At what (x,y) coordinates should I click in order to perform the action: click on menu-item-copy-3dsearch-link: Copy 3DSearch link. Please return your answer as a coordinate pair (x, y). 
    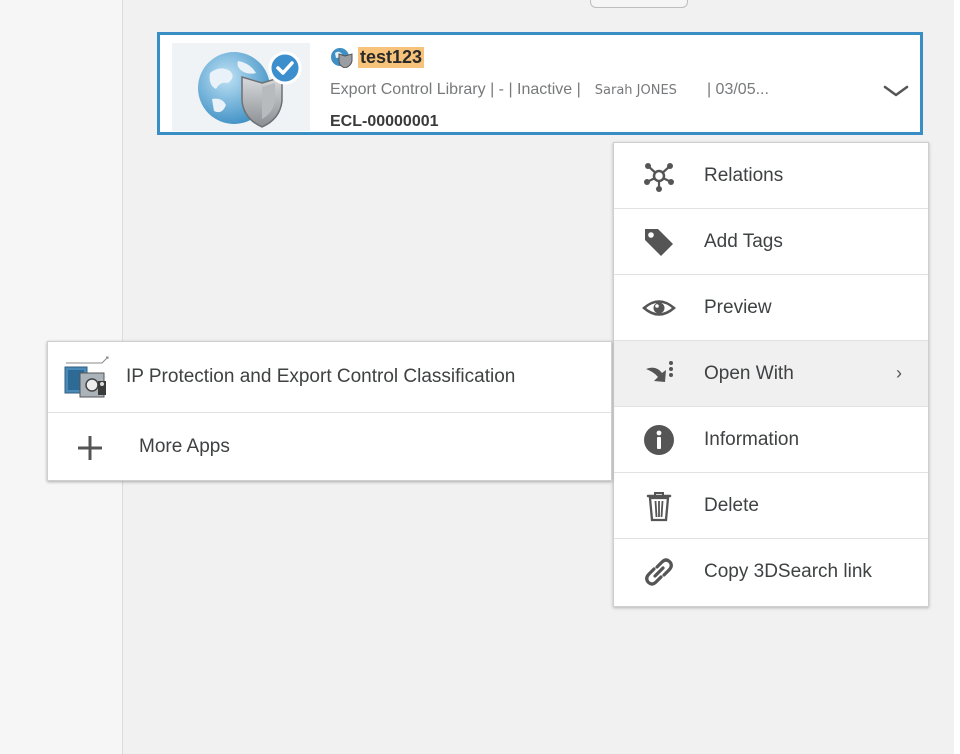
    Looking at the image, I should click on (771, 571).